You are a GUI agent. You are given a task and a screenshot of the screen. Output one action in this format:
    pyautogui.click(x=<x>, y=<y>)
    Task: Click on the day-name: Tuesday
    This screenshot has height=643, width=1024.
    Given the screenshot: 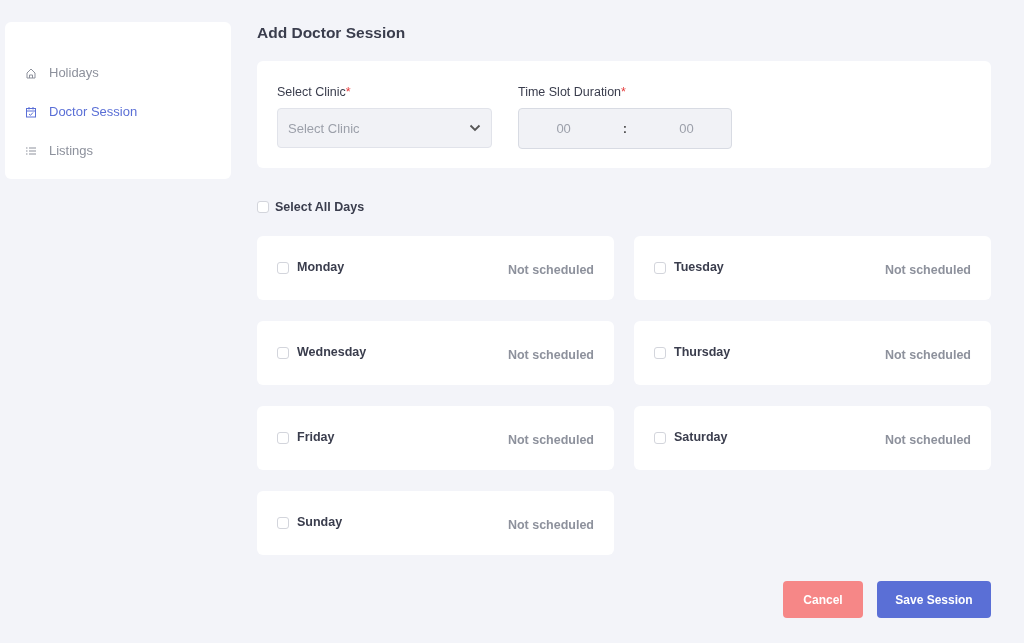 What is the action you would take?
    pyautogui.click(x=699, y=268)
    